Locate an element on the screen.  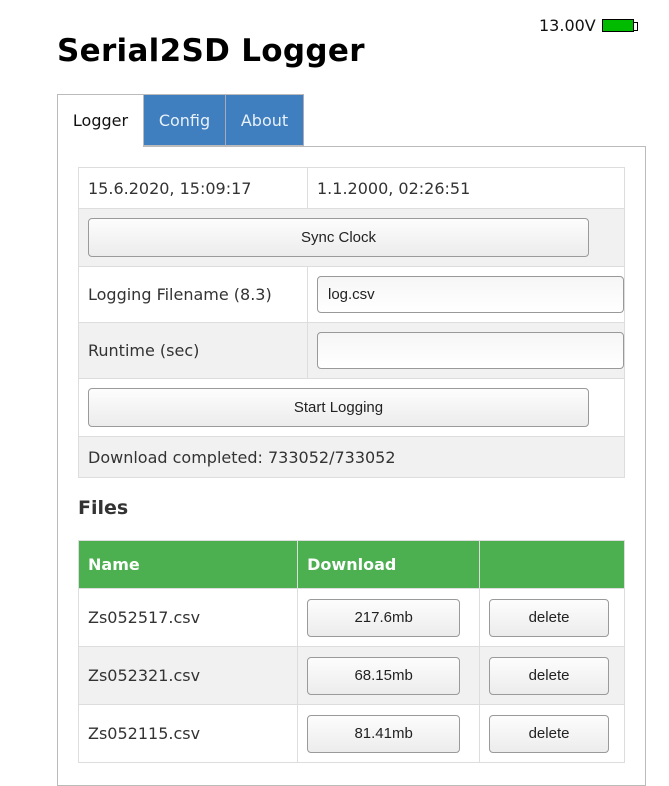
download-button: 68.15mb is located at coordinates (384, 675).